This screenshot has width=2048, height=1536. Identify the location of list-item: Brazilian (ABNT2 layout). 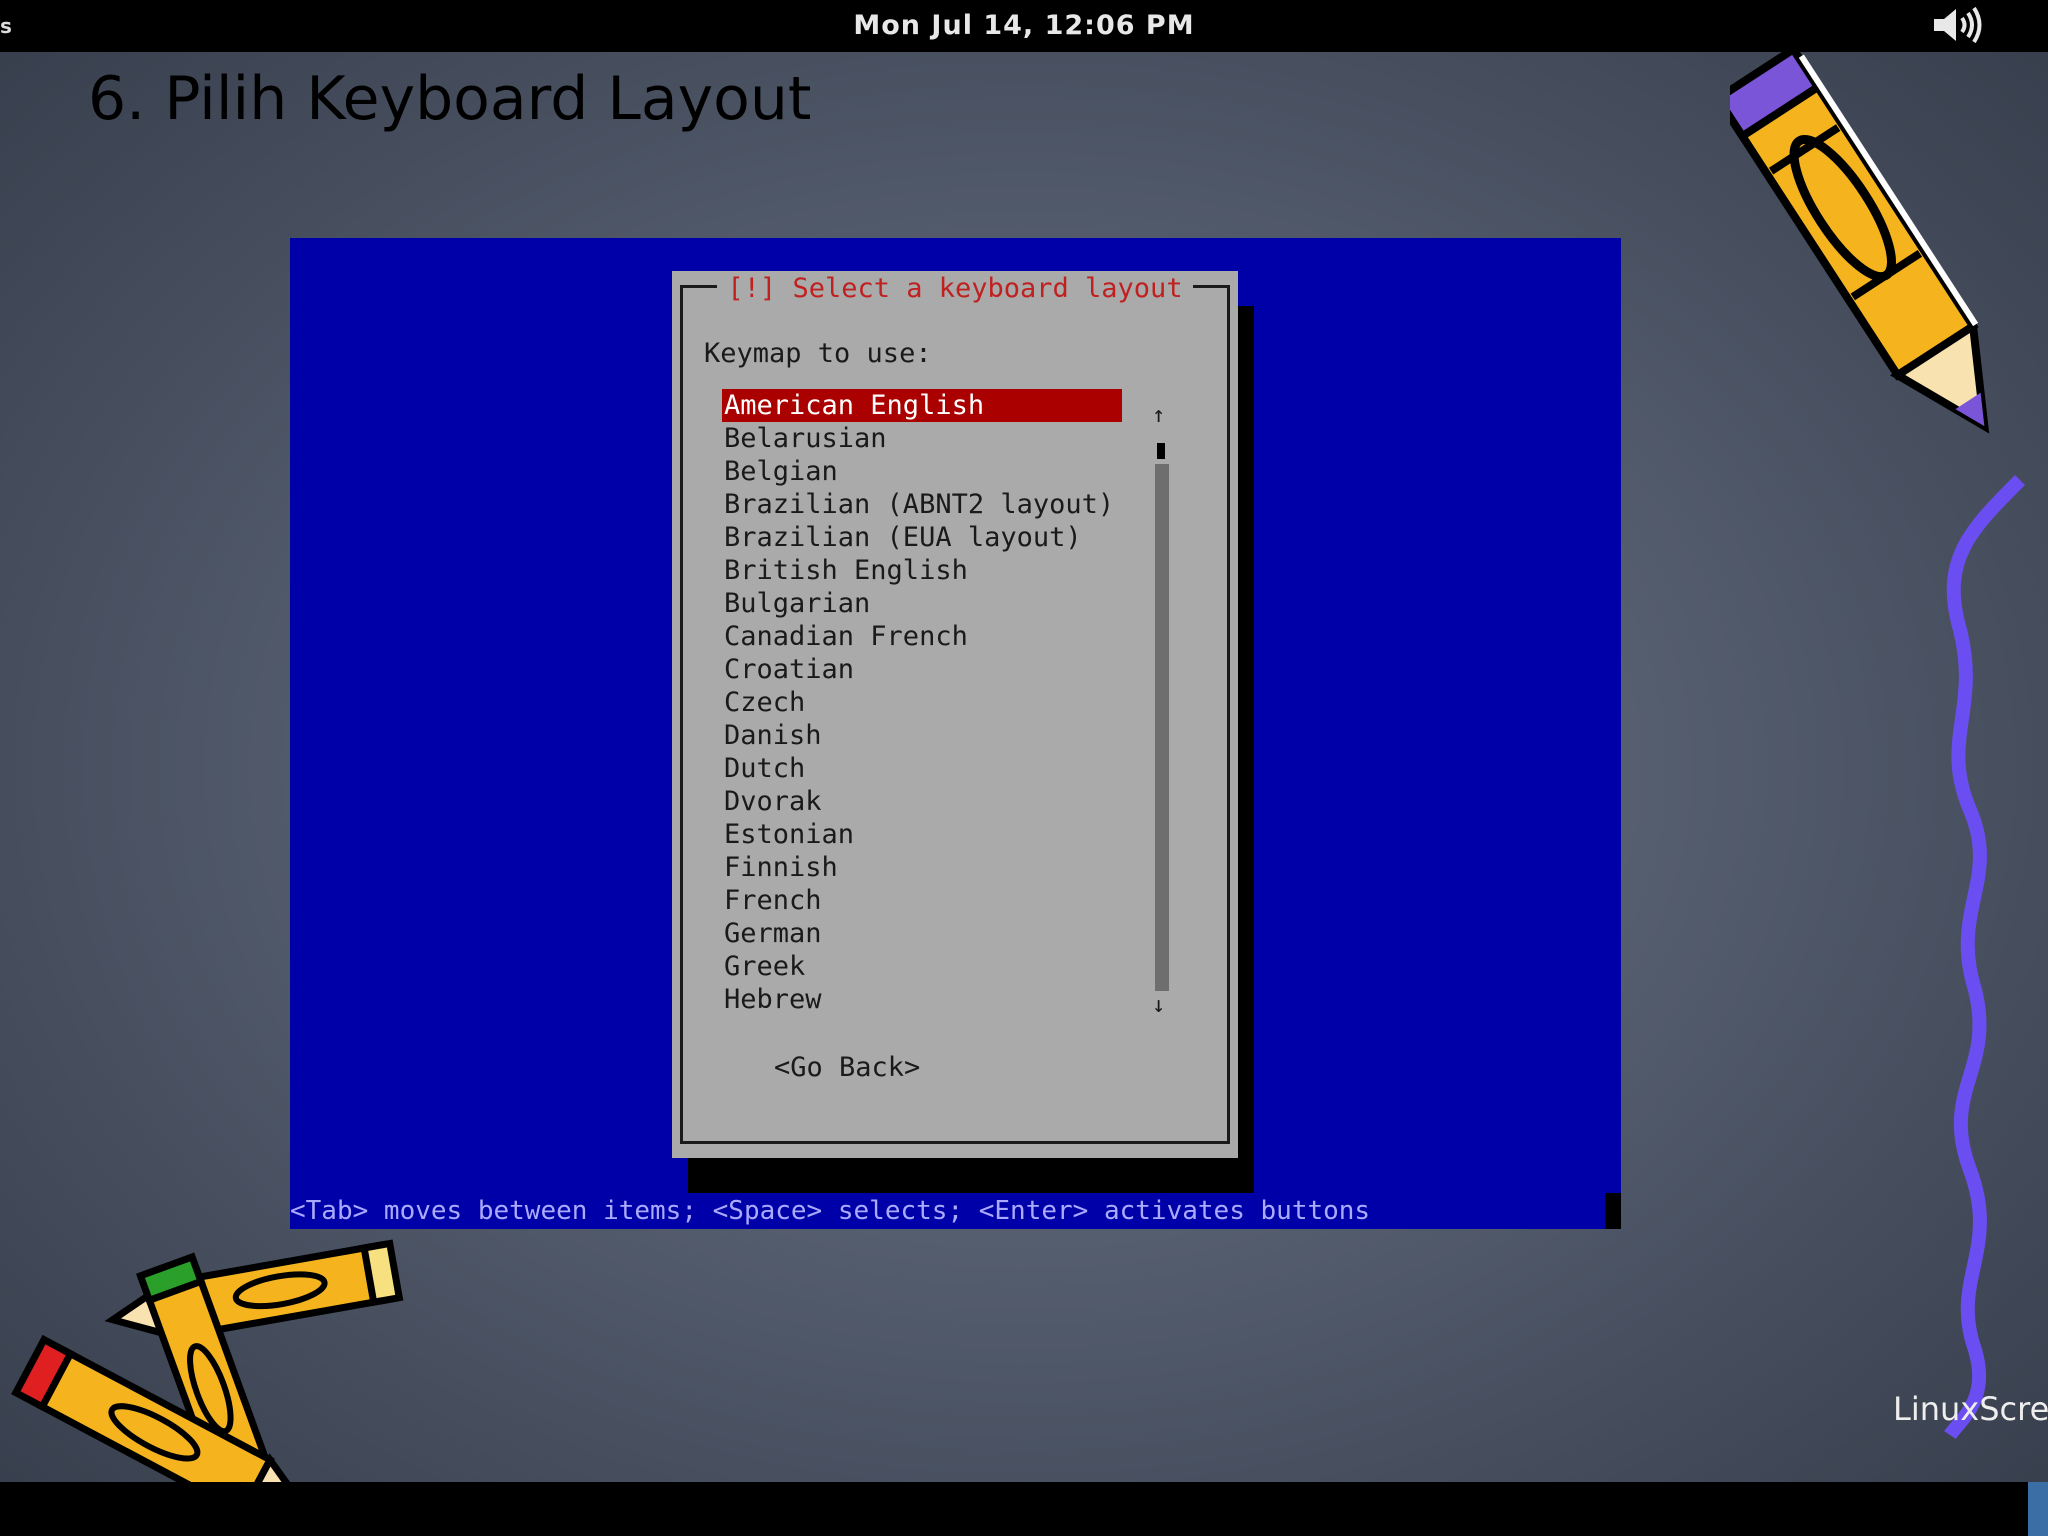
(922, 504).